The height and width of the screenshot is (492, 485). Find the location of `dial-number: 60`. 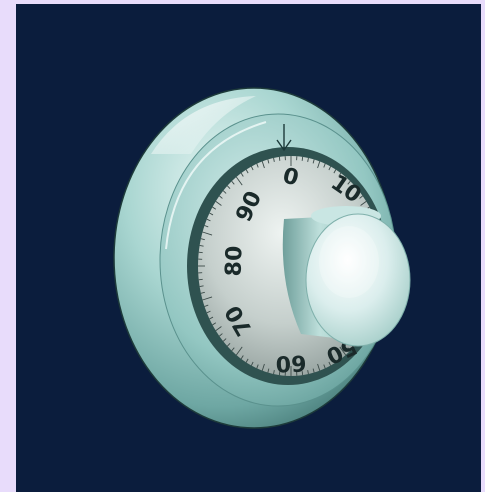

dial-number: 60 is located at coordinates (290, 362).